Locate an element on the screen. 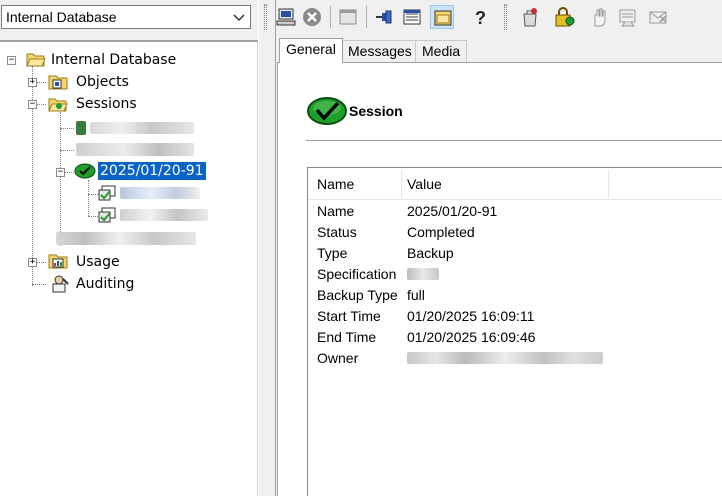 This screenshot has width=722, height=496. property-name: End Time is located at coordinates (347, 337).